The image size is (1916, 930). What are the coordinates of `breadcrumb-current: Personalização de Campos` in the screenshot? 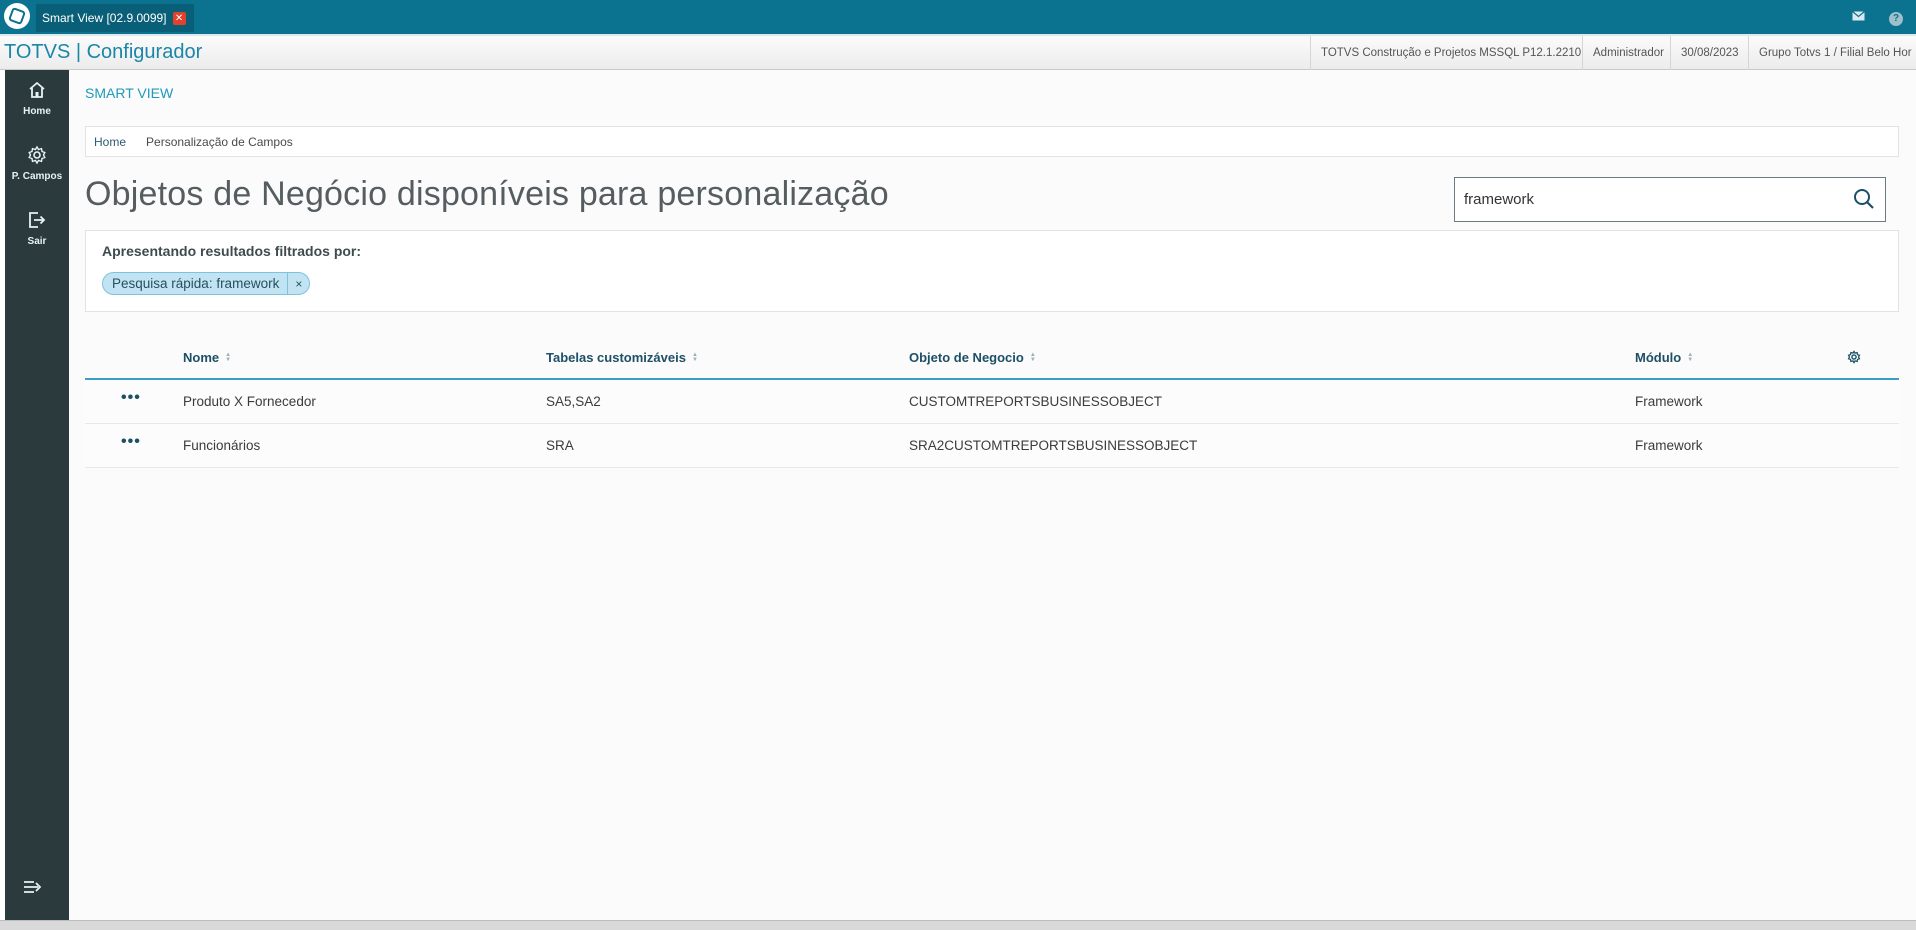 It's located at (219, 141).